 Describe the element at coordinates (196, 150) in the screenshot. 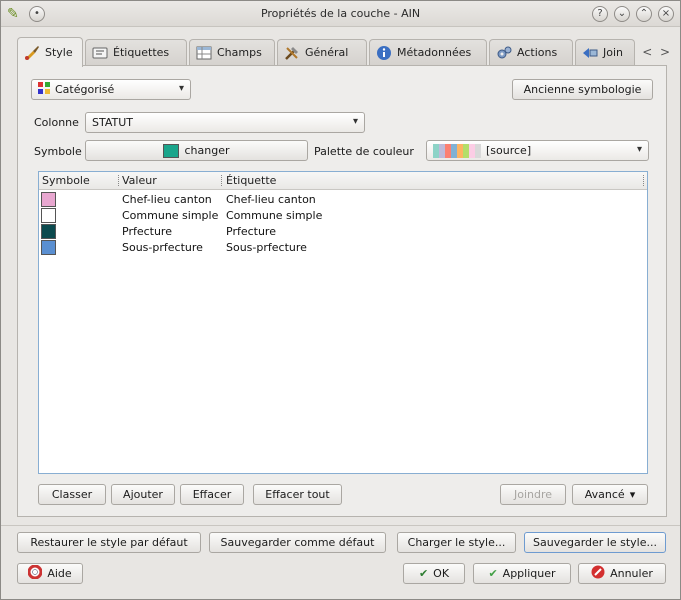

I see `symbol-change-button: changer` at that location.